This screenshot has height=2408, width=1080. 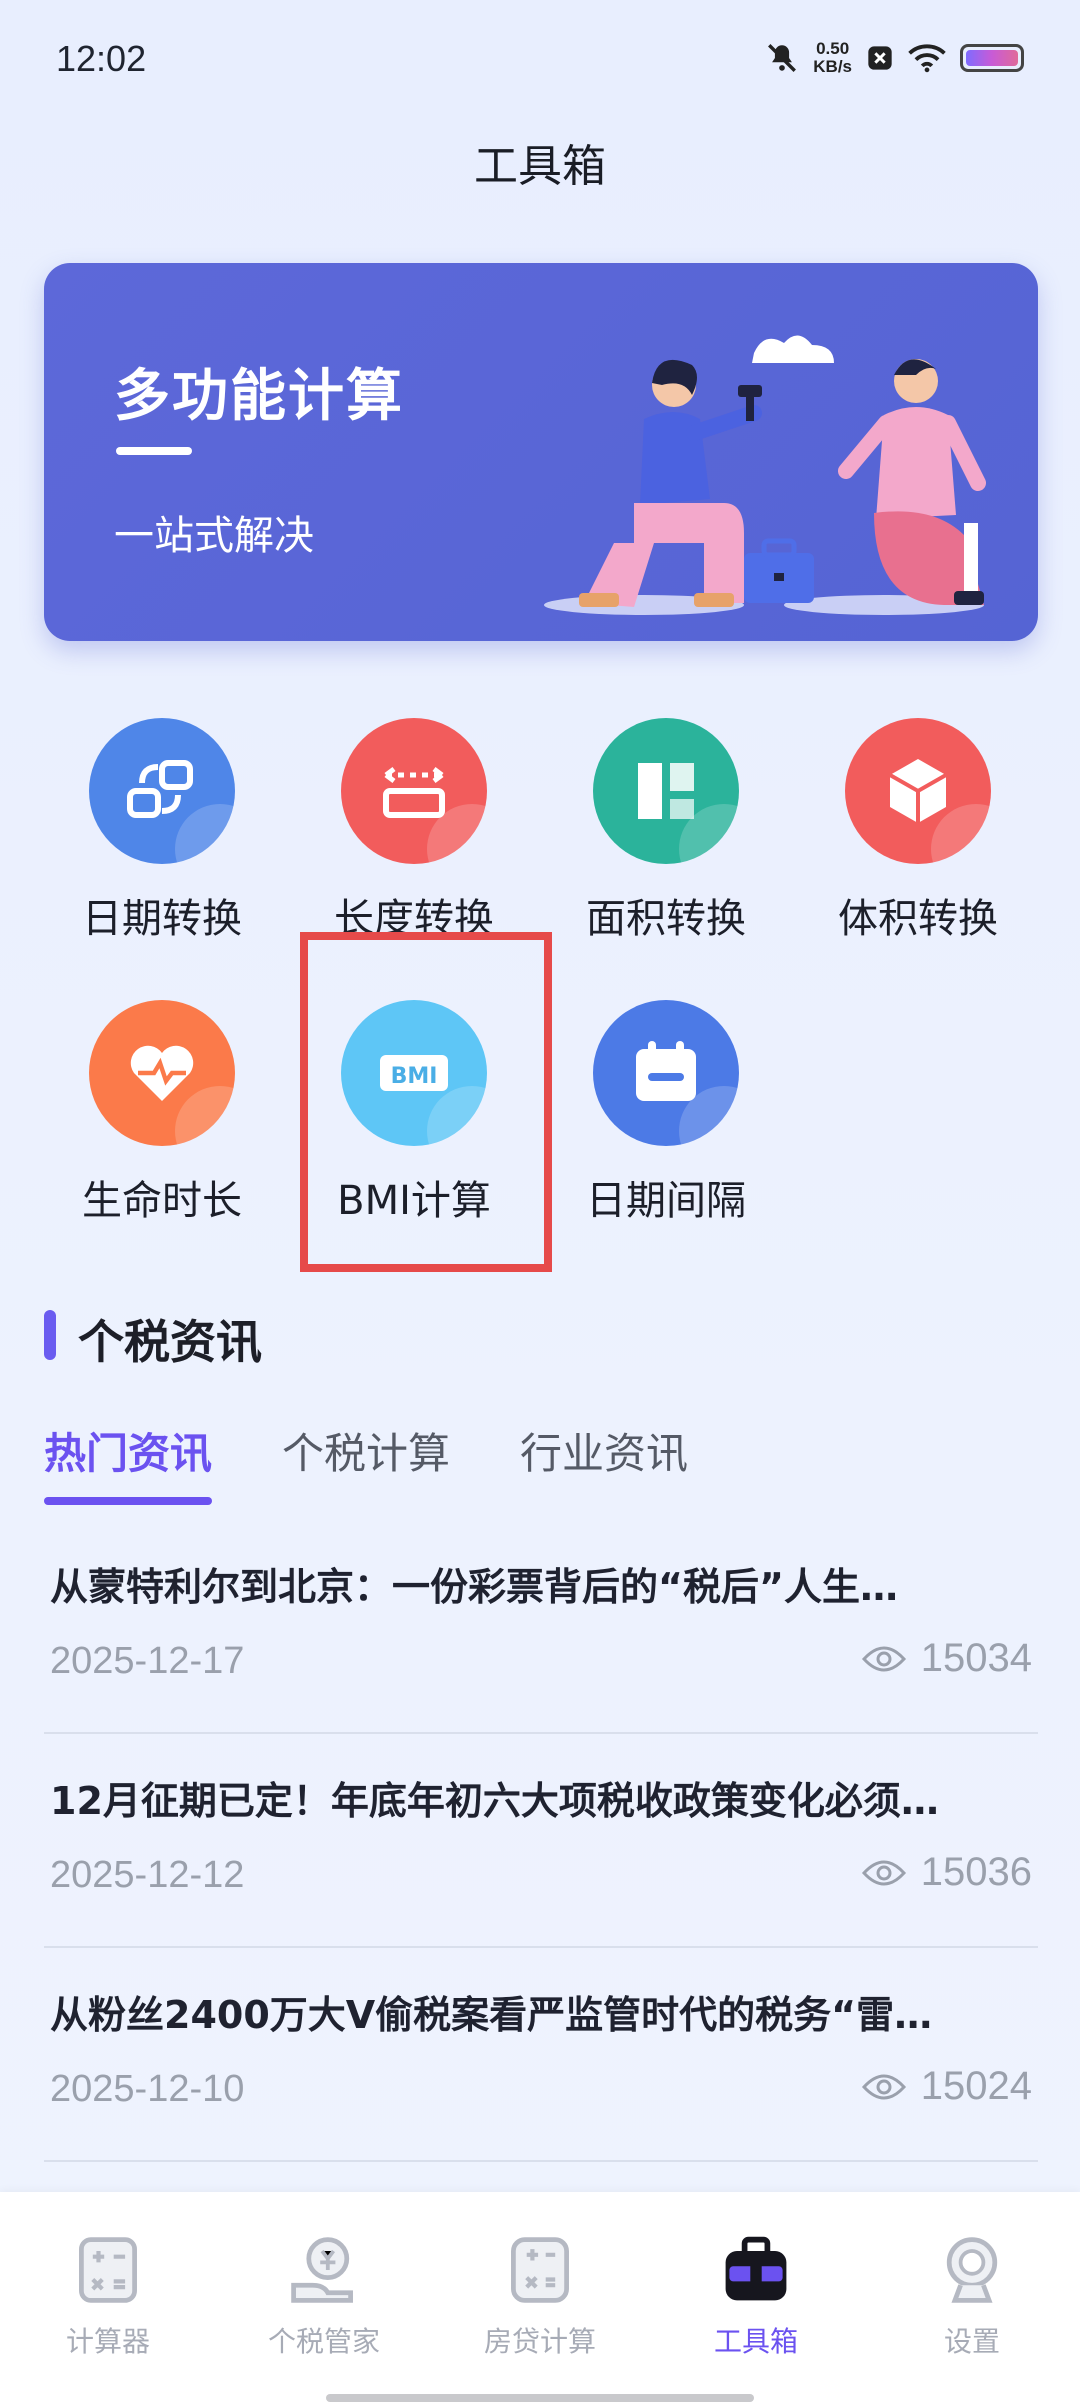 I want to click on nav-calculator: 计算器, so click(x=108, y=2296).